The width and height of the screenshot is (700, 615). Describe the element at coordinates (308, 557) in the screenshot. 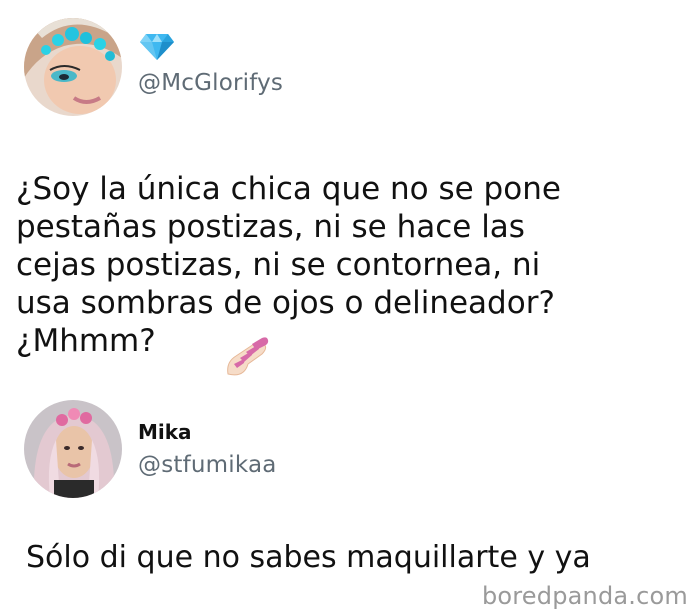

I see `reply-text: Sólo di que no sabes maquillarte y ya` at that location.